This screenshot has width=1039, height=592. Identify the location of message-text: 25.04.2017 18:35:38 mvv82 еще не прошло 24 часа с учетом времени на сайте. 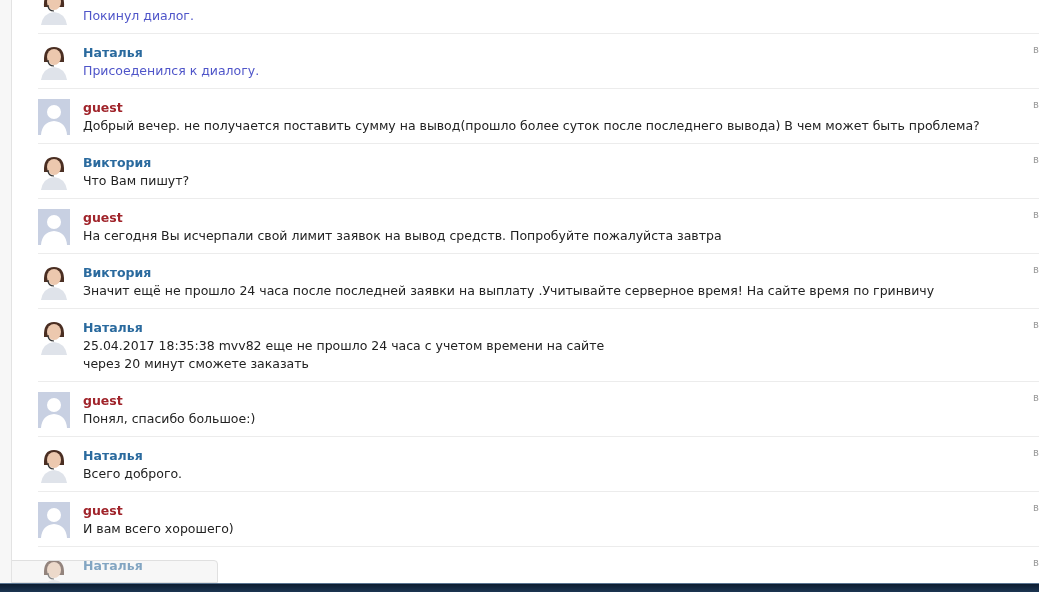
(344, 346).